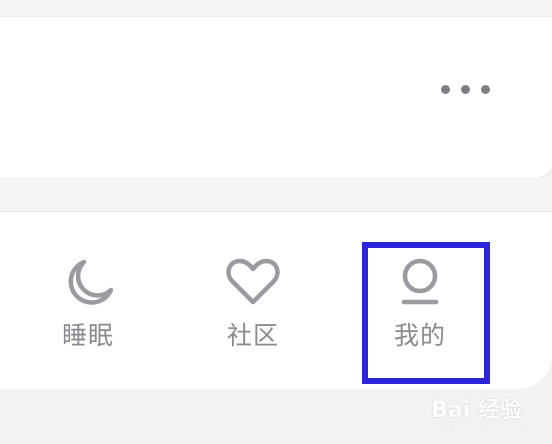 The image size is (552, 444). What do you see at coordinates (88, 312) in the screenshot?
I see `tab-sleep: 睡眠` at bounding box center [88, 312].